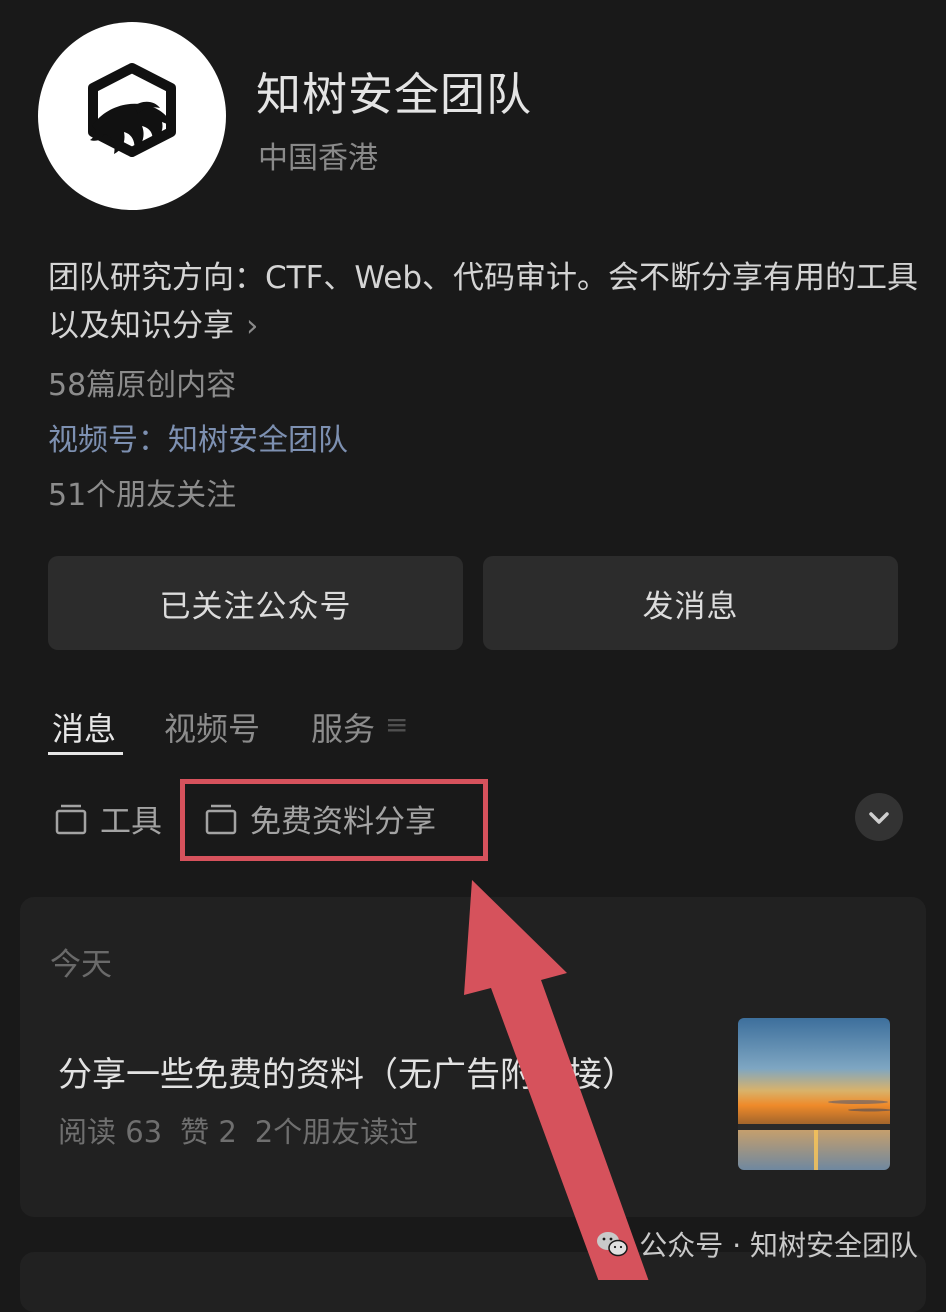  I want to click on article-likes: 赞 2, so click(208, 1132).